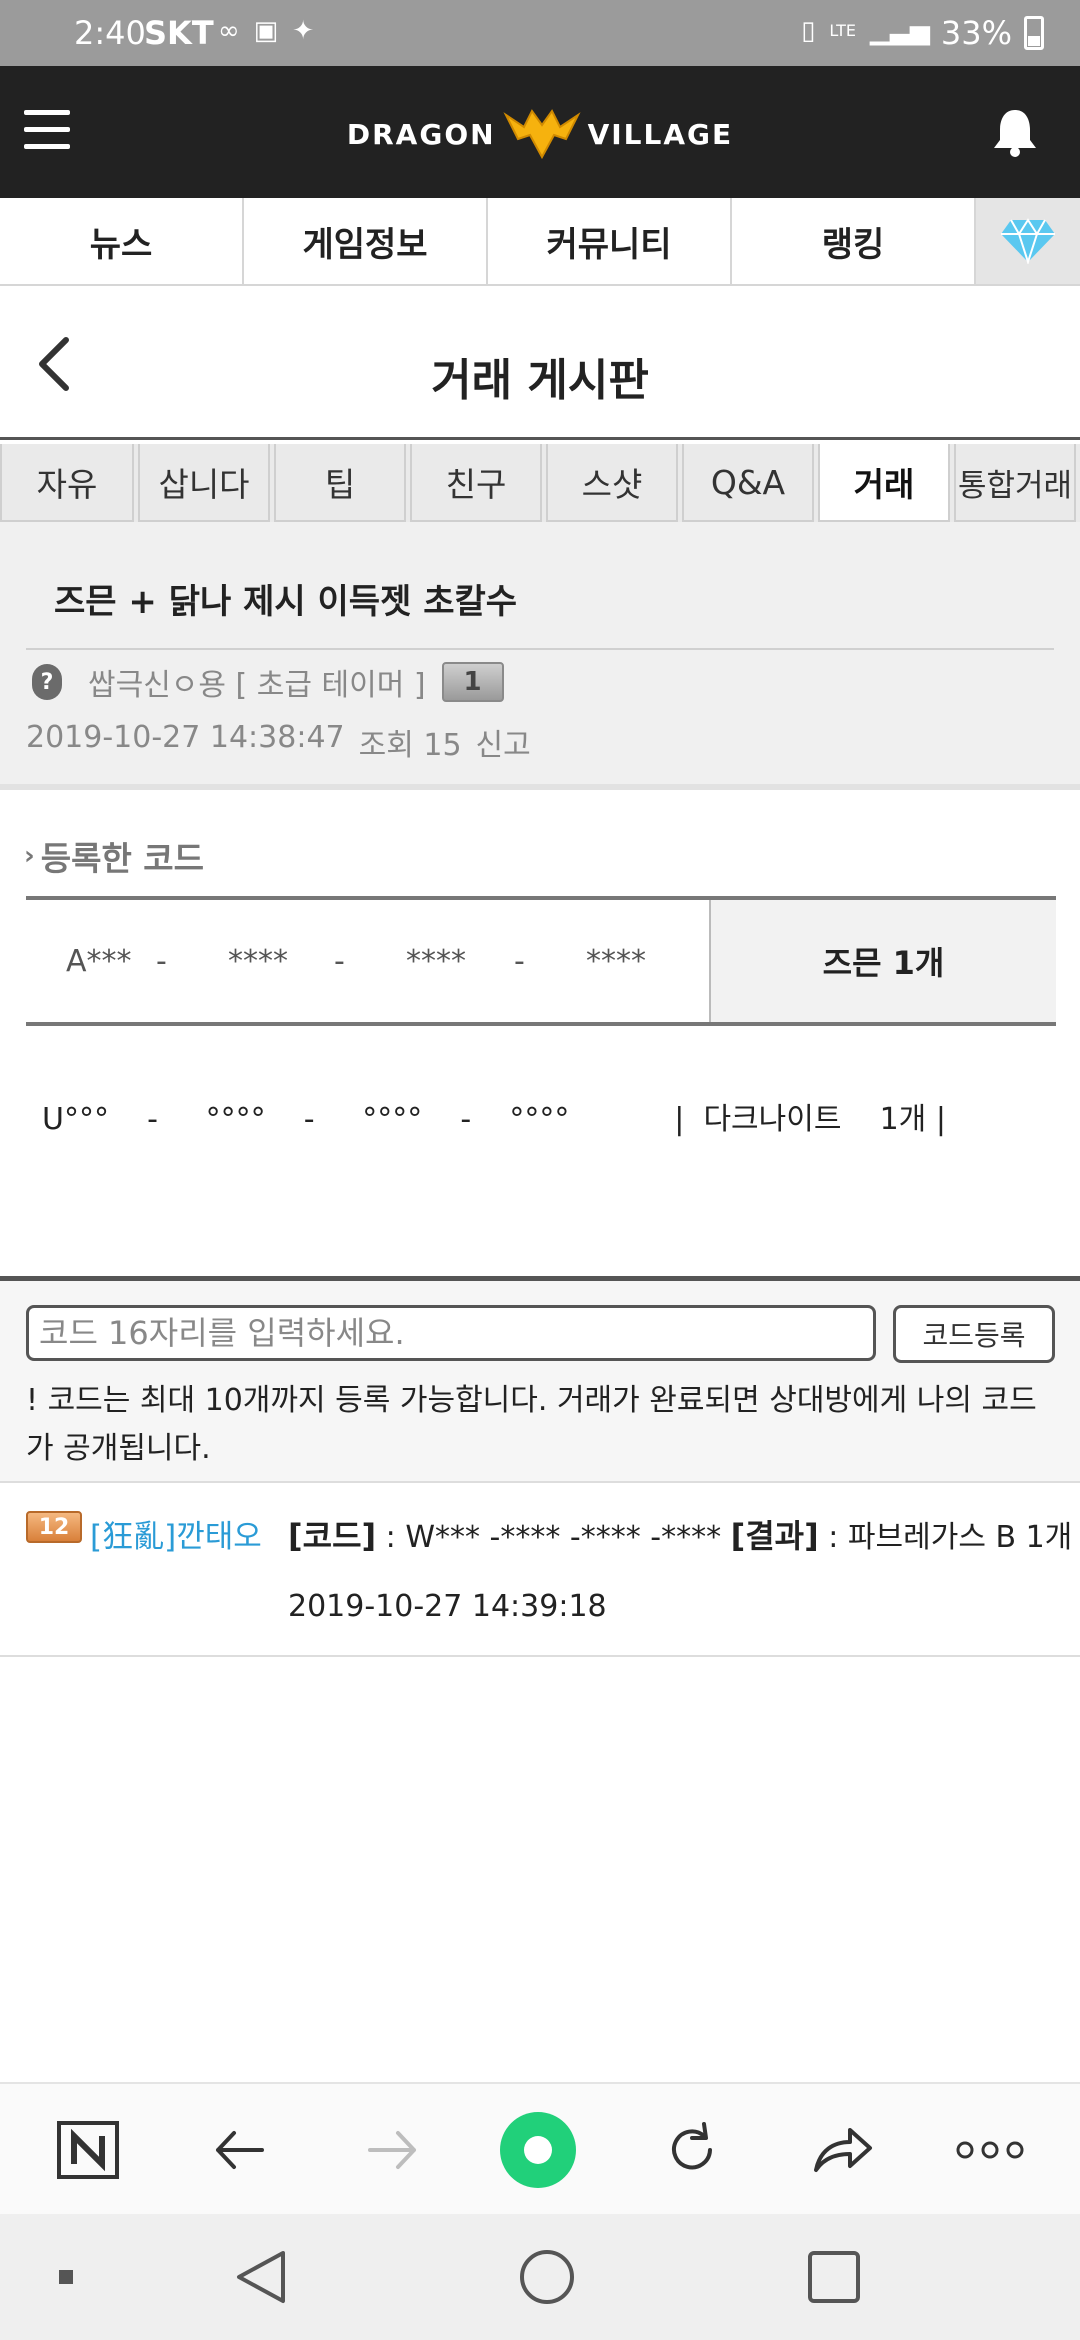 This screenshot has height=2340, width=1080. I want to click on question-badge-icon: ?, so click(47, 682).